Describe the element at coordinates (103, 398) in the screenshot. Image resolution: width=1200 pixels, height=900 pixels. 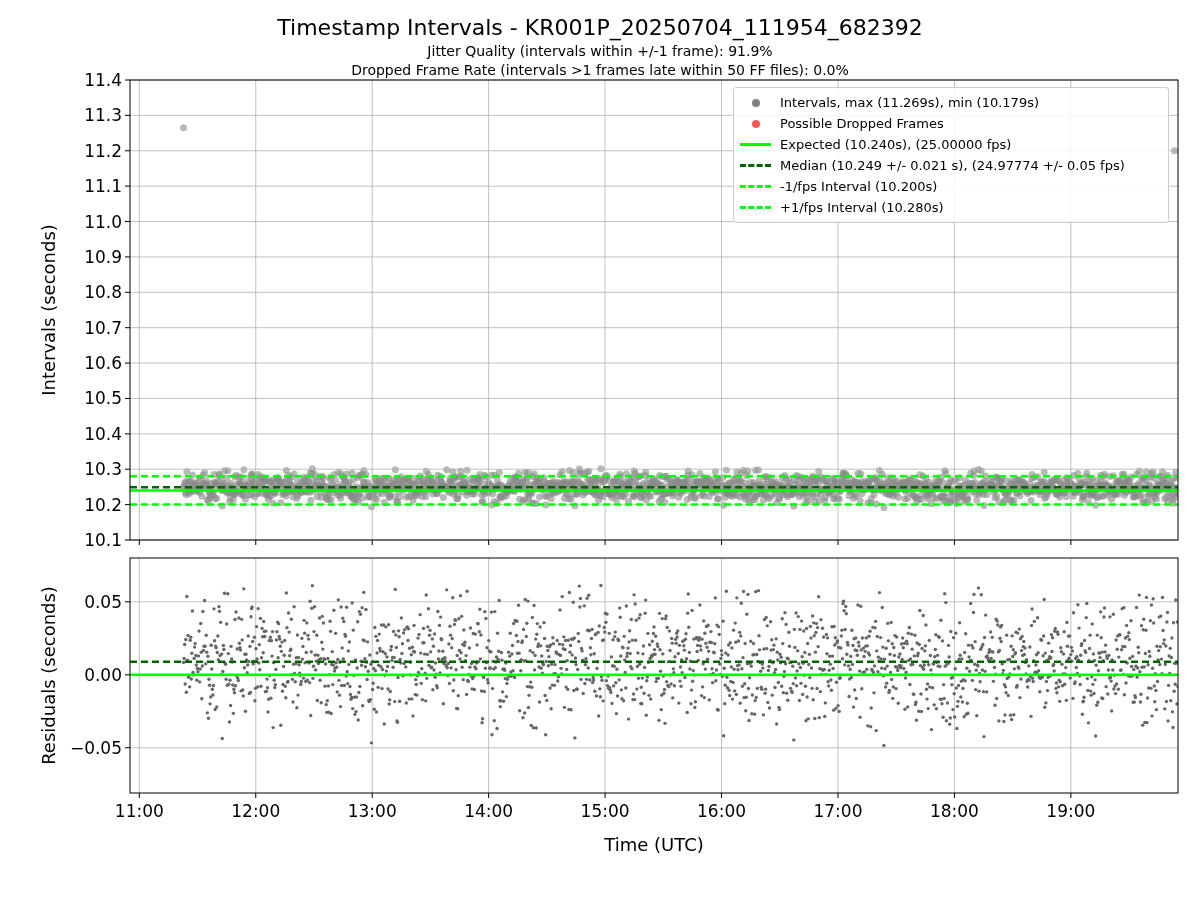
I see `y-tick-label: 10.5` at that location.